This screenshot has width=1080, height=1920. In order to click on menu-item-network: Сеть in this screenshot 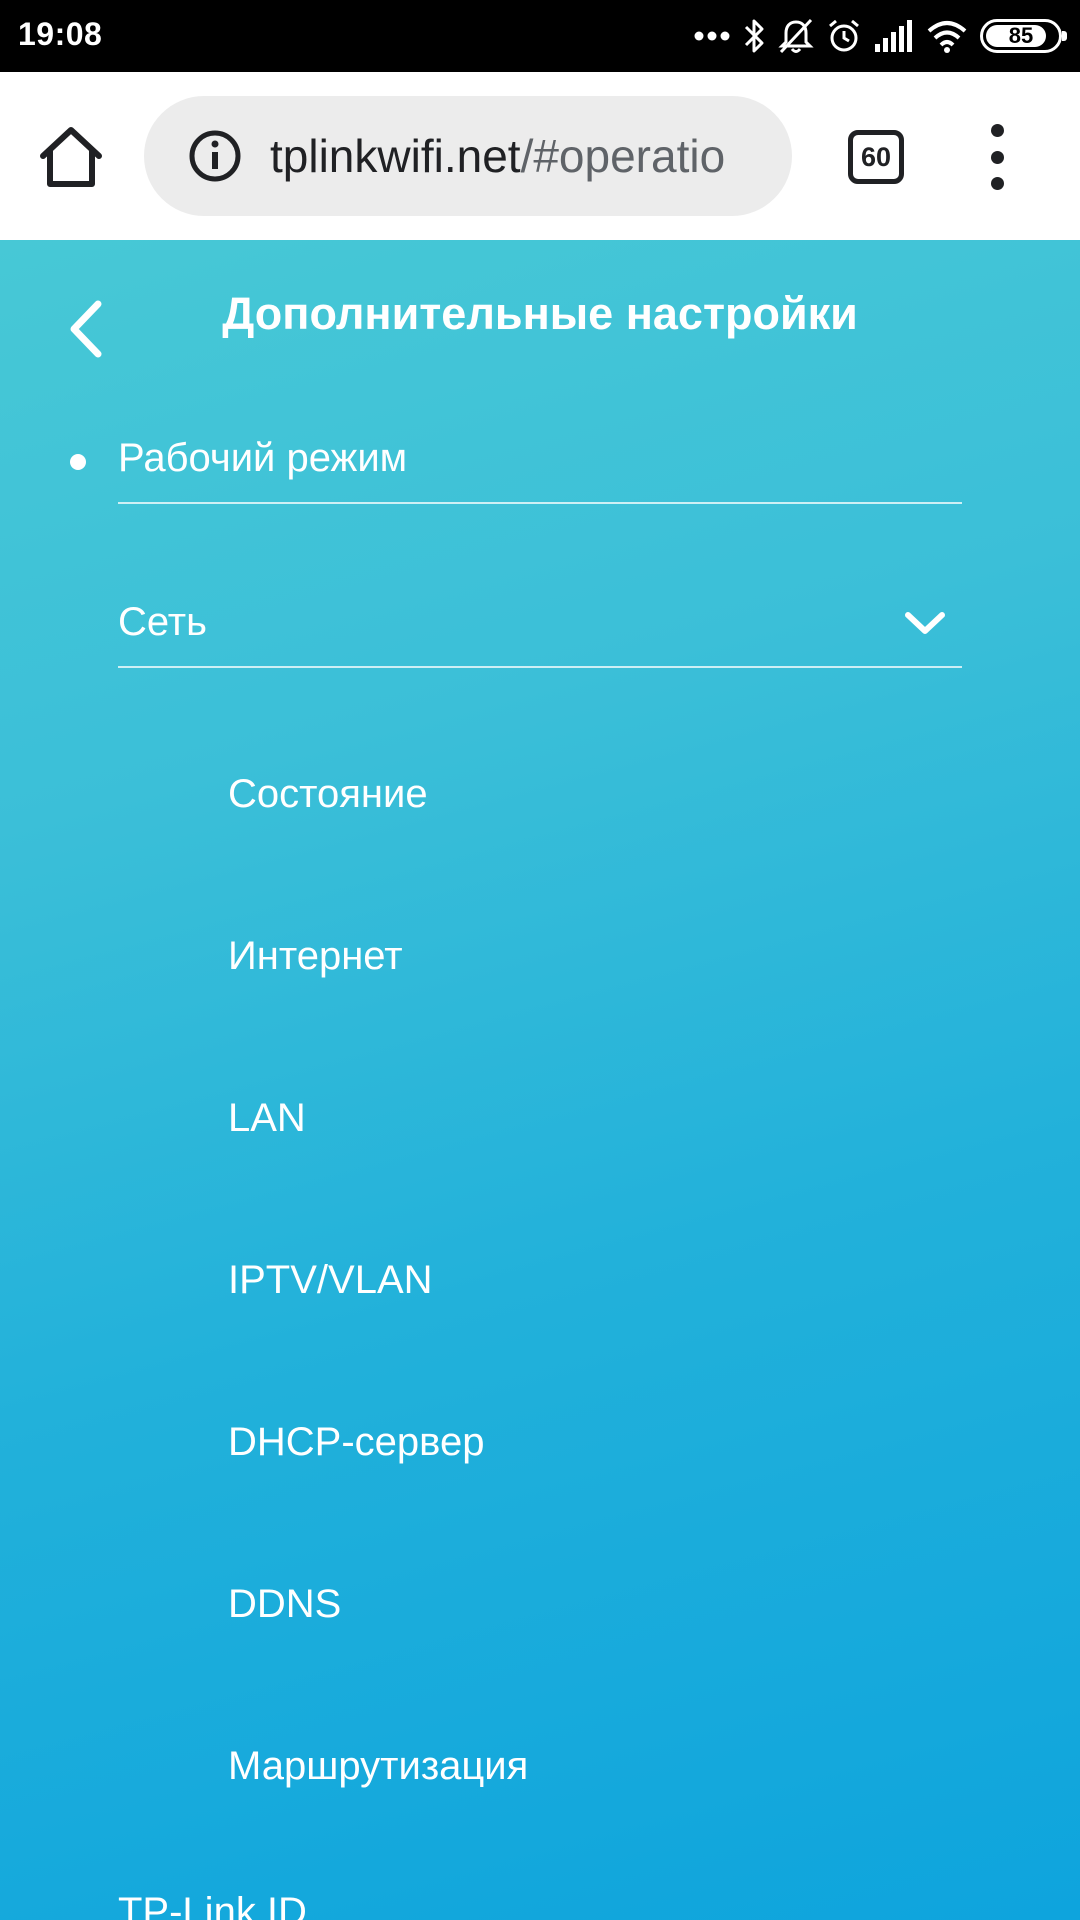, I will do `click(540, 631)`.